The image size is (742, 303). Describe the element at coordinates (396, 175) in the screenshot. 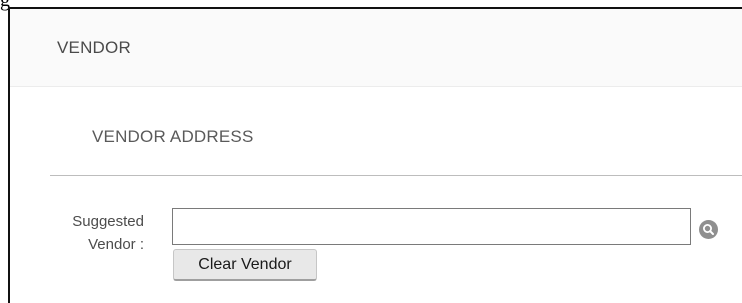

I see `section-divider` at that location.